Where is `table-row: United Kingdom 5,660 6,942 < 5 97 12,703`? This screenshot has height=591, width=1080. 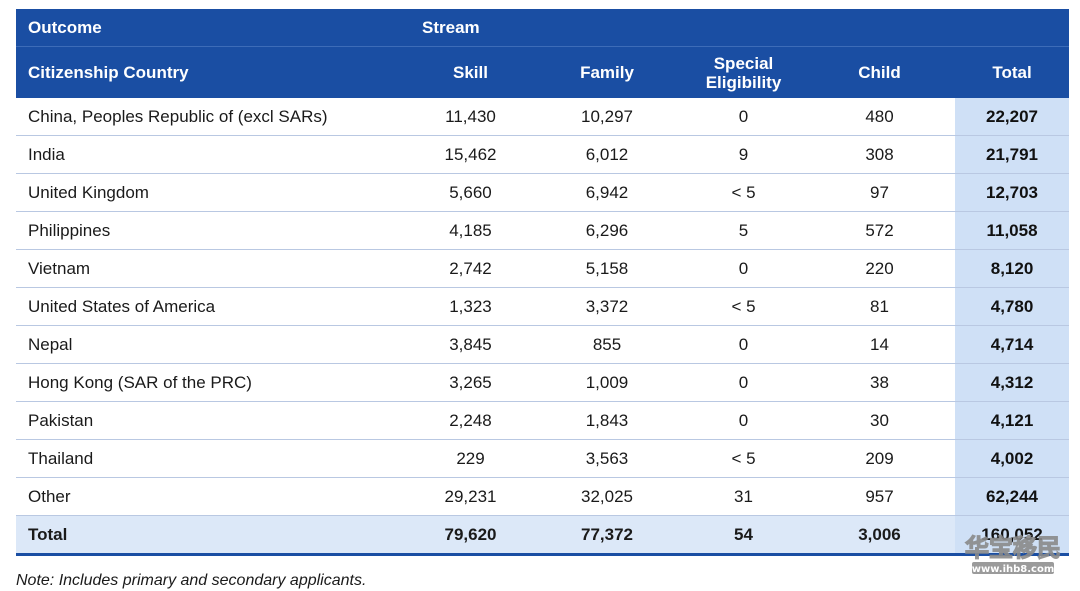 table-row: United Kingdom 5,660 6,942 < 5 97 12,703 is located at coordinates (543, 192).